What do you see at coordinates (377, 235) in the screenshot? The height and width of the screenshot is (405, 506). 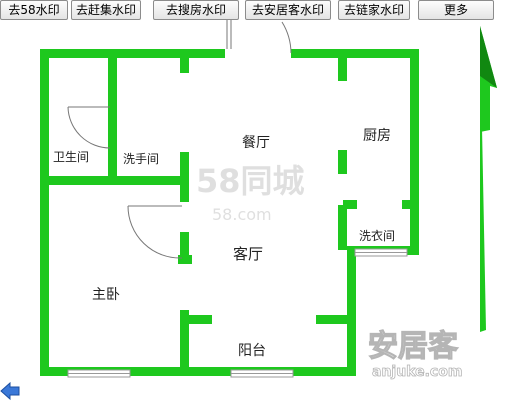 I see `room-label-laundry: 洗衣间` at bounding box center [377, 235].